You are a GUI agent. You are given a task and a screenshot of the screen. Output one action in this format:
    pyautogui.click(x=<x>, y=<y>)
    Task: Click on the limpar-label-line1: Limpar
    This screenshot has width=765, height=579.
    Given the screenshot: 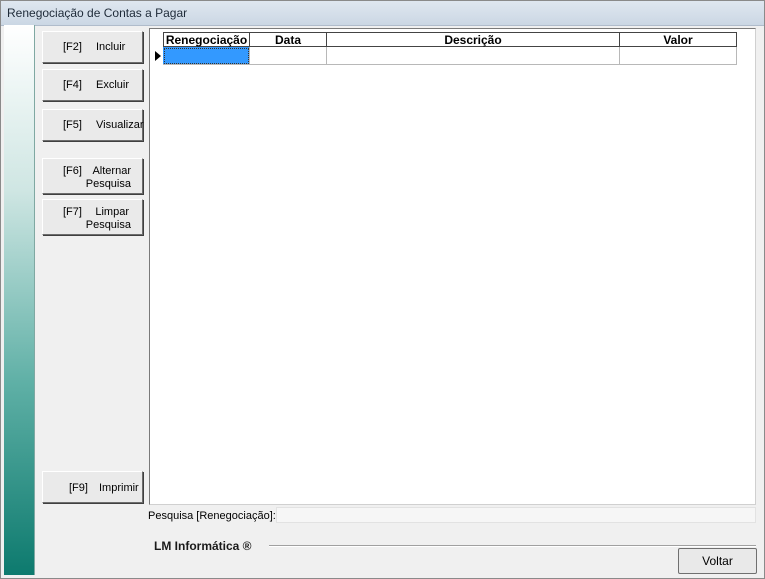 What is the action you would take?
    pyautogui.click(x=112, y=212)
    